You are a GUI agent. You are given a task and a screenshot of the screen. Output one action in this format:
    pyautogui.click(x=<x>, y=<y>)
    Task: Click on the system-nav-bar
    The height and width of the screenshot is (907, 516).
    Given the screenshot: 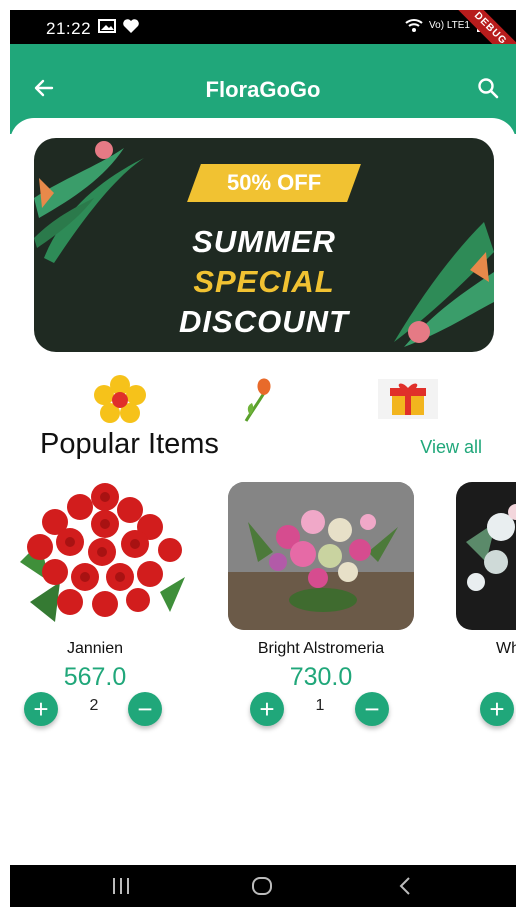 What is the action you would take?
    pyautogui.click(x=263, y=886)
    